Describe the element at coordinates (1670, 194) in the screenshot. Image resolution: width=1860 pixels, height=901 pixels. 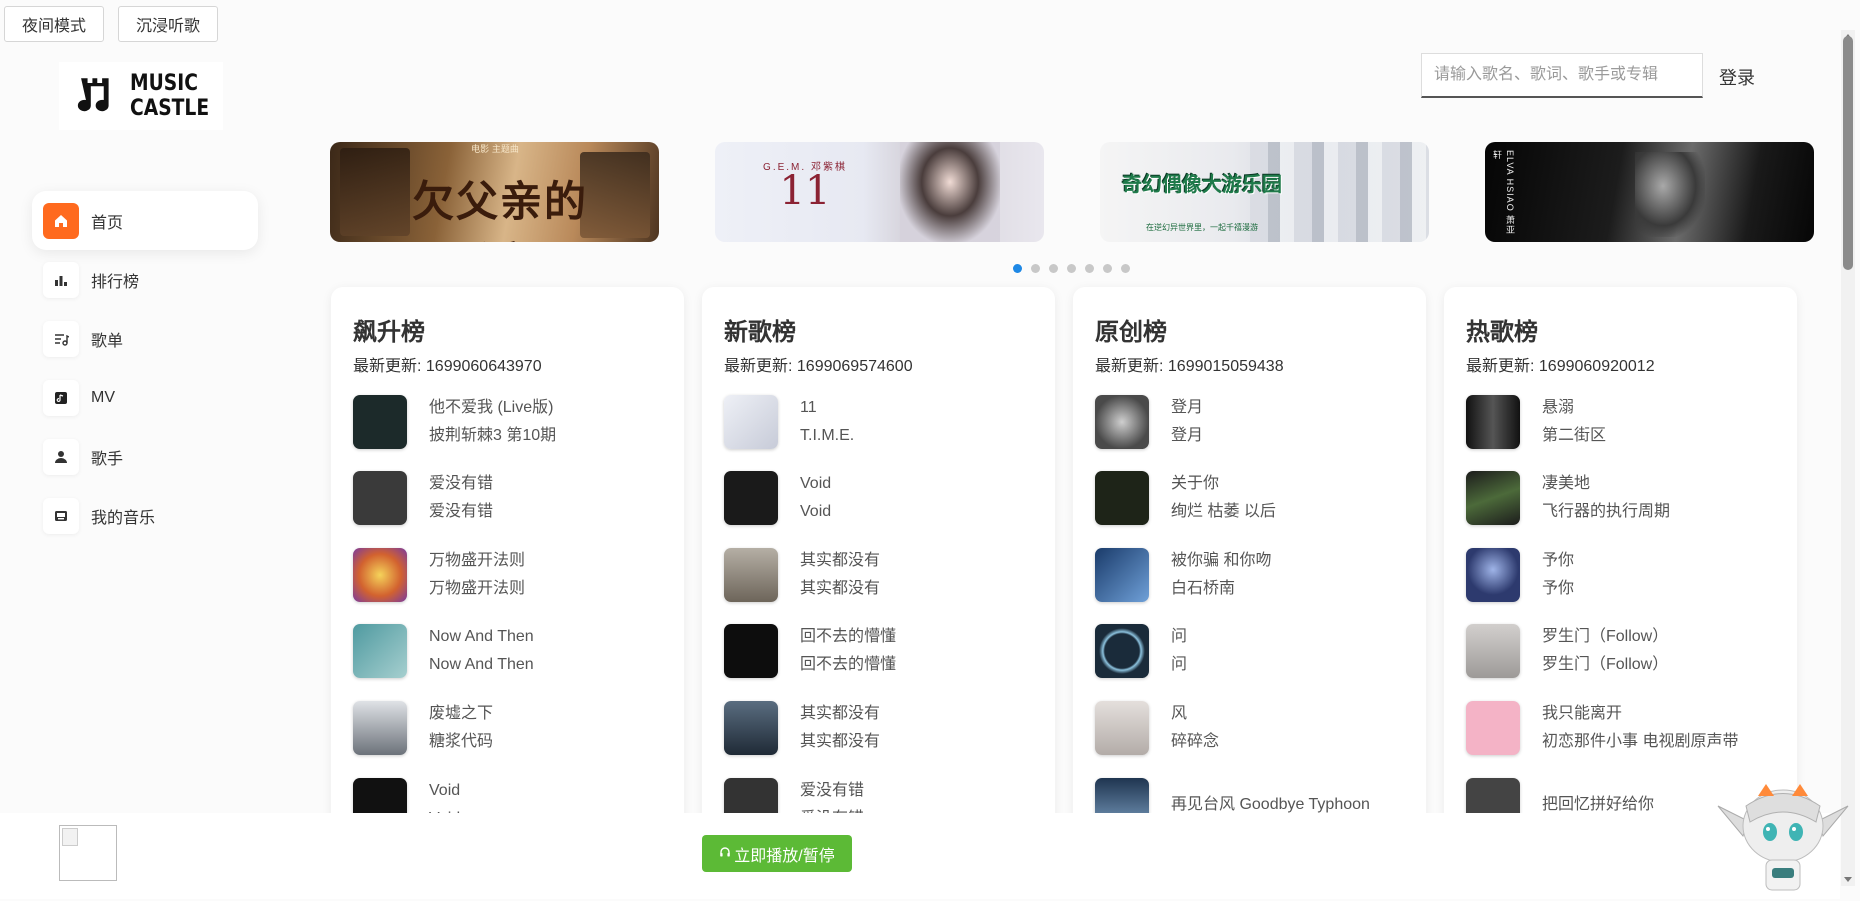
I see `banner-portrait` at that location.